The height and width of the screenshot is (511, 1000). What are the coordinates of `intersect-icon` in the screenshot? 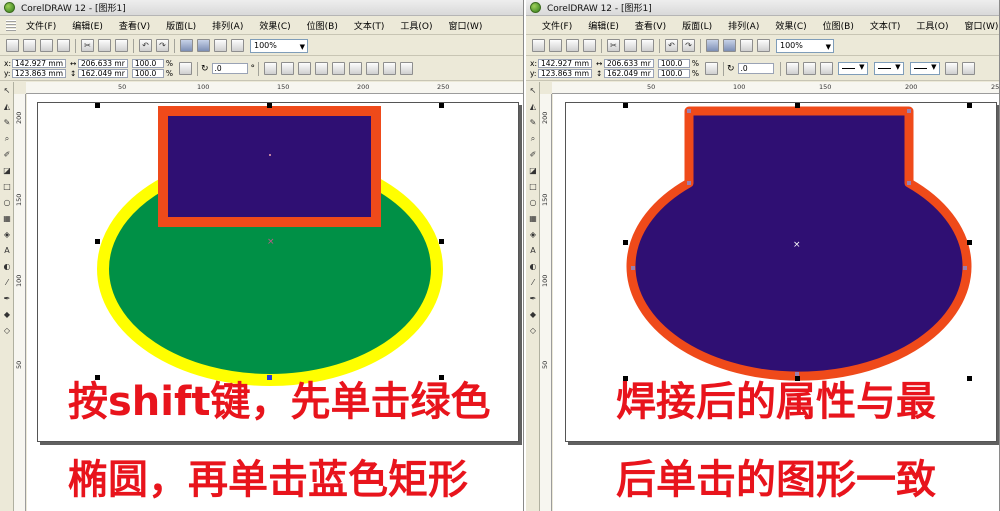 It's located at (338, 68).